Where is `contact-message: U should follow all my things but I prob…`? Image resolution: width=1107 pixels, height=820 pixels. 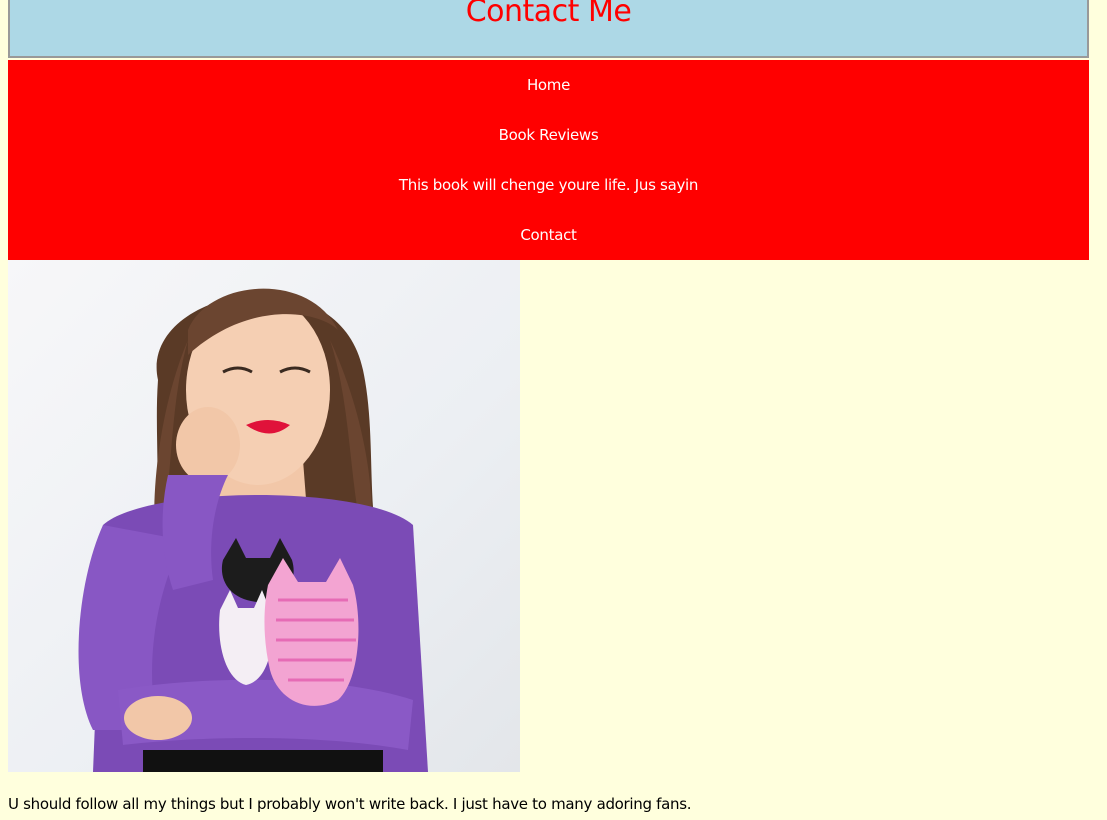
contact-message: U should follow all my things but I prob… is located at coordinates (350, 804).